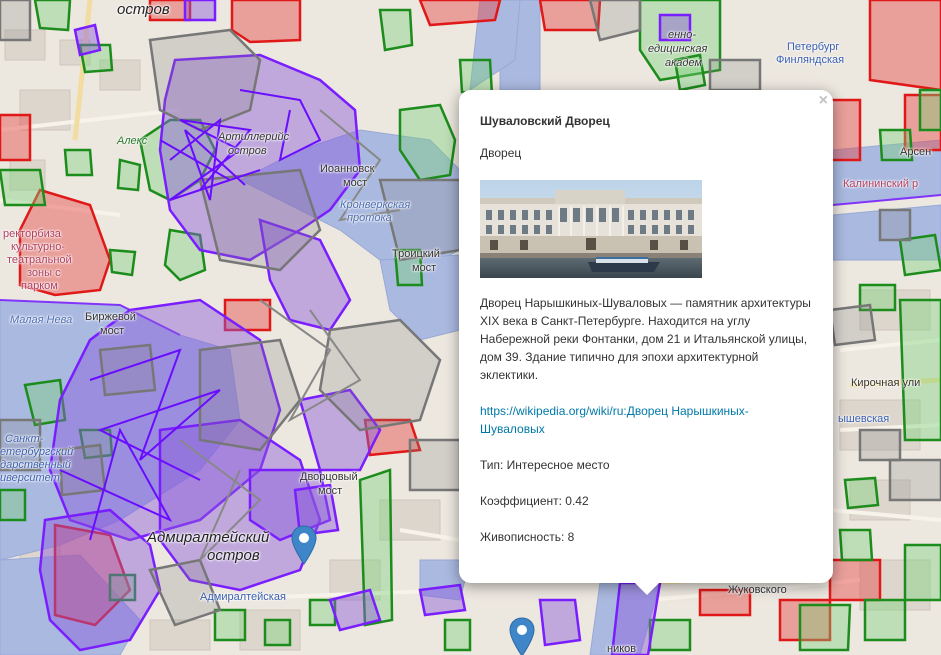 This screenshot has width=941, height=655. What do you see at coordinates (545, 121) in the screenshot?
I see `popup-title: Шуваловский Дворец` at bounding box center [545, 121].